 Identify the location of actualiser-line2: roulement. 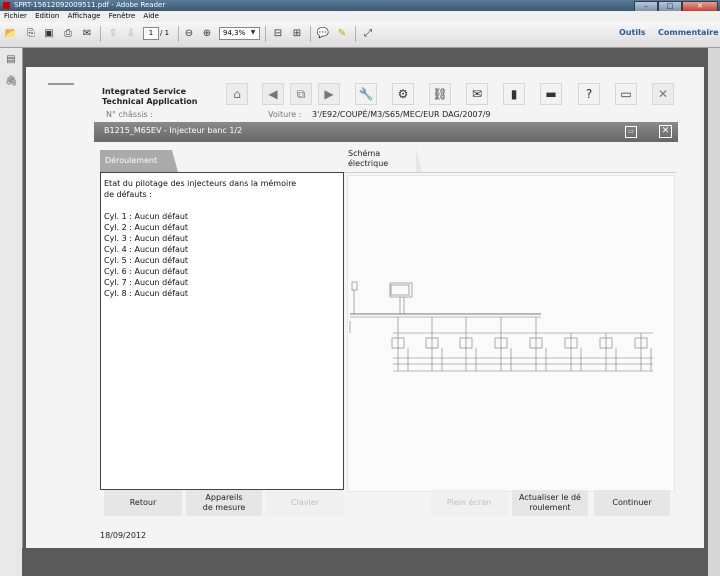
(550, 507).